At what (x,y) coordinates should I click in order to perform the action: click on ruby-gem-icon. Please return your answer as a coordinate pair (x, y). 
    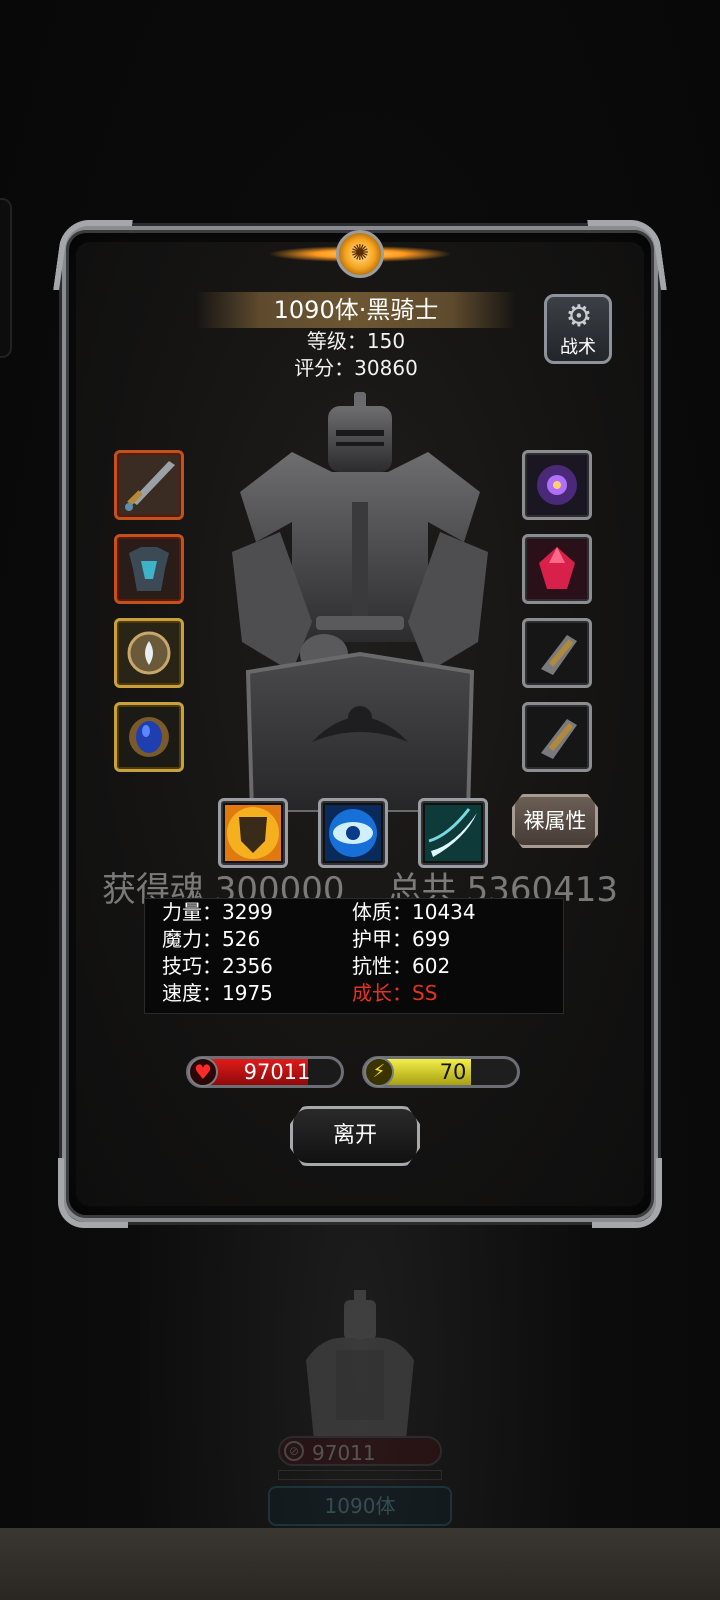
    Looking at the image, I should click on (557, 569).